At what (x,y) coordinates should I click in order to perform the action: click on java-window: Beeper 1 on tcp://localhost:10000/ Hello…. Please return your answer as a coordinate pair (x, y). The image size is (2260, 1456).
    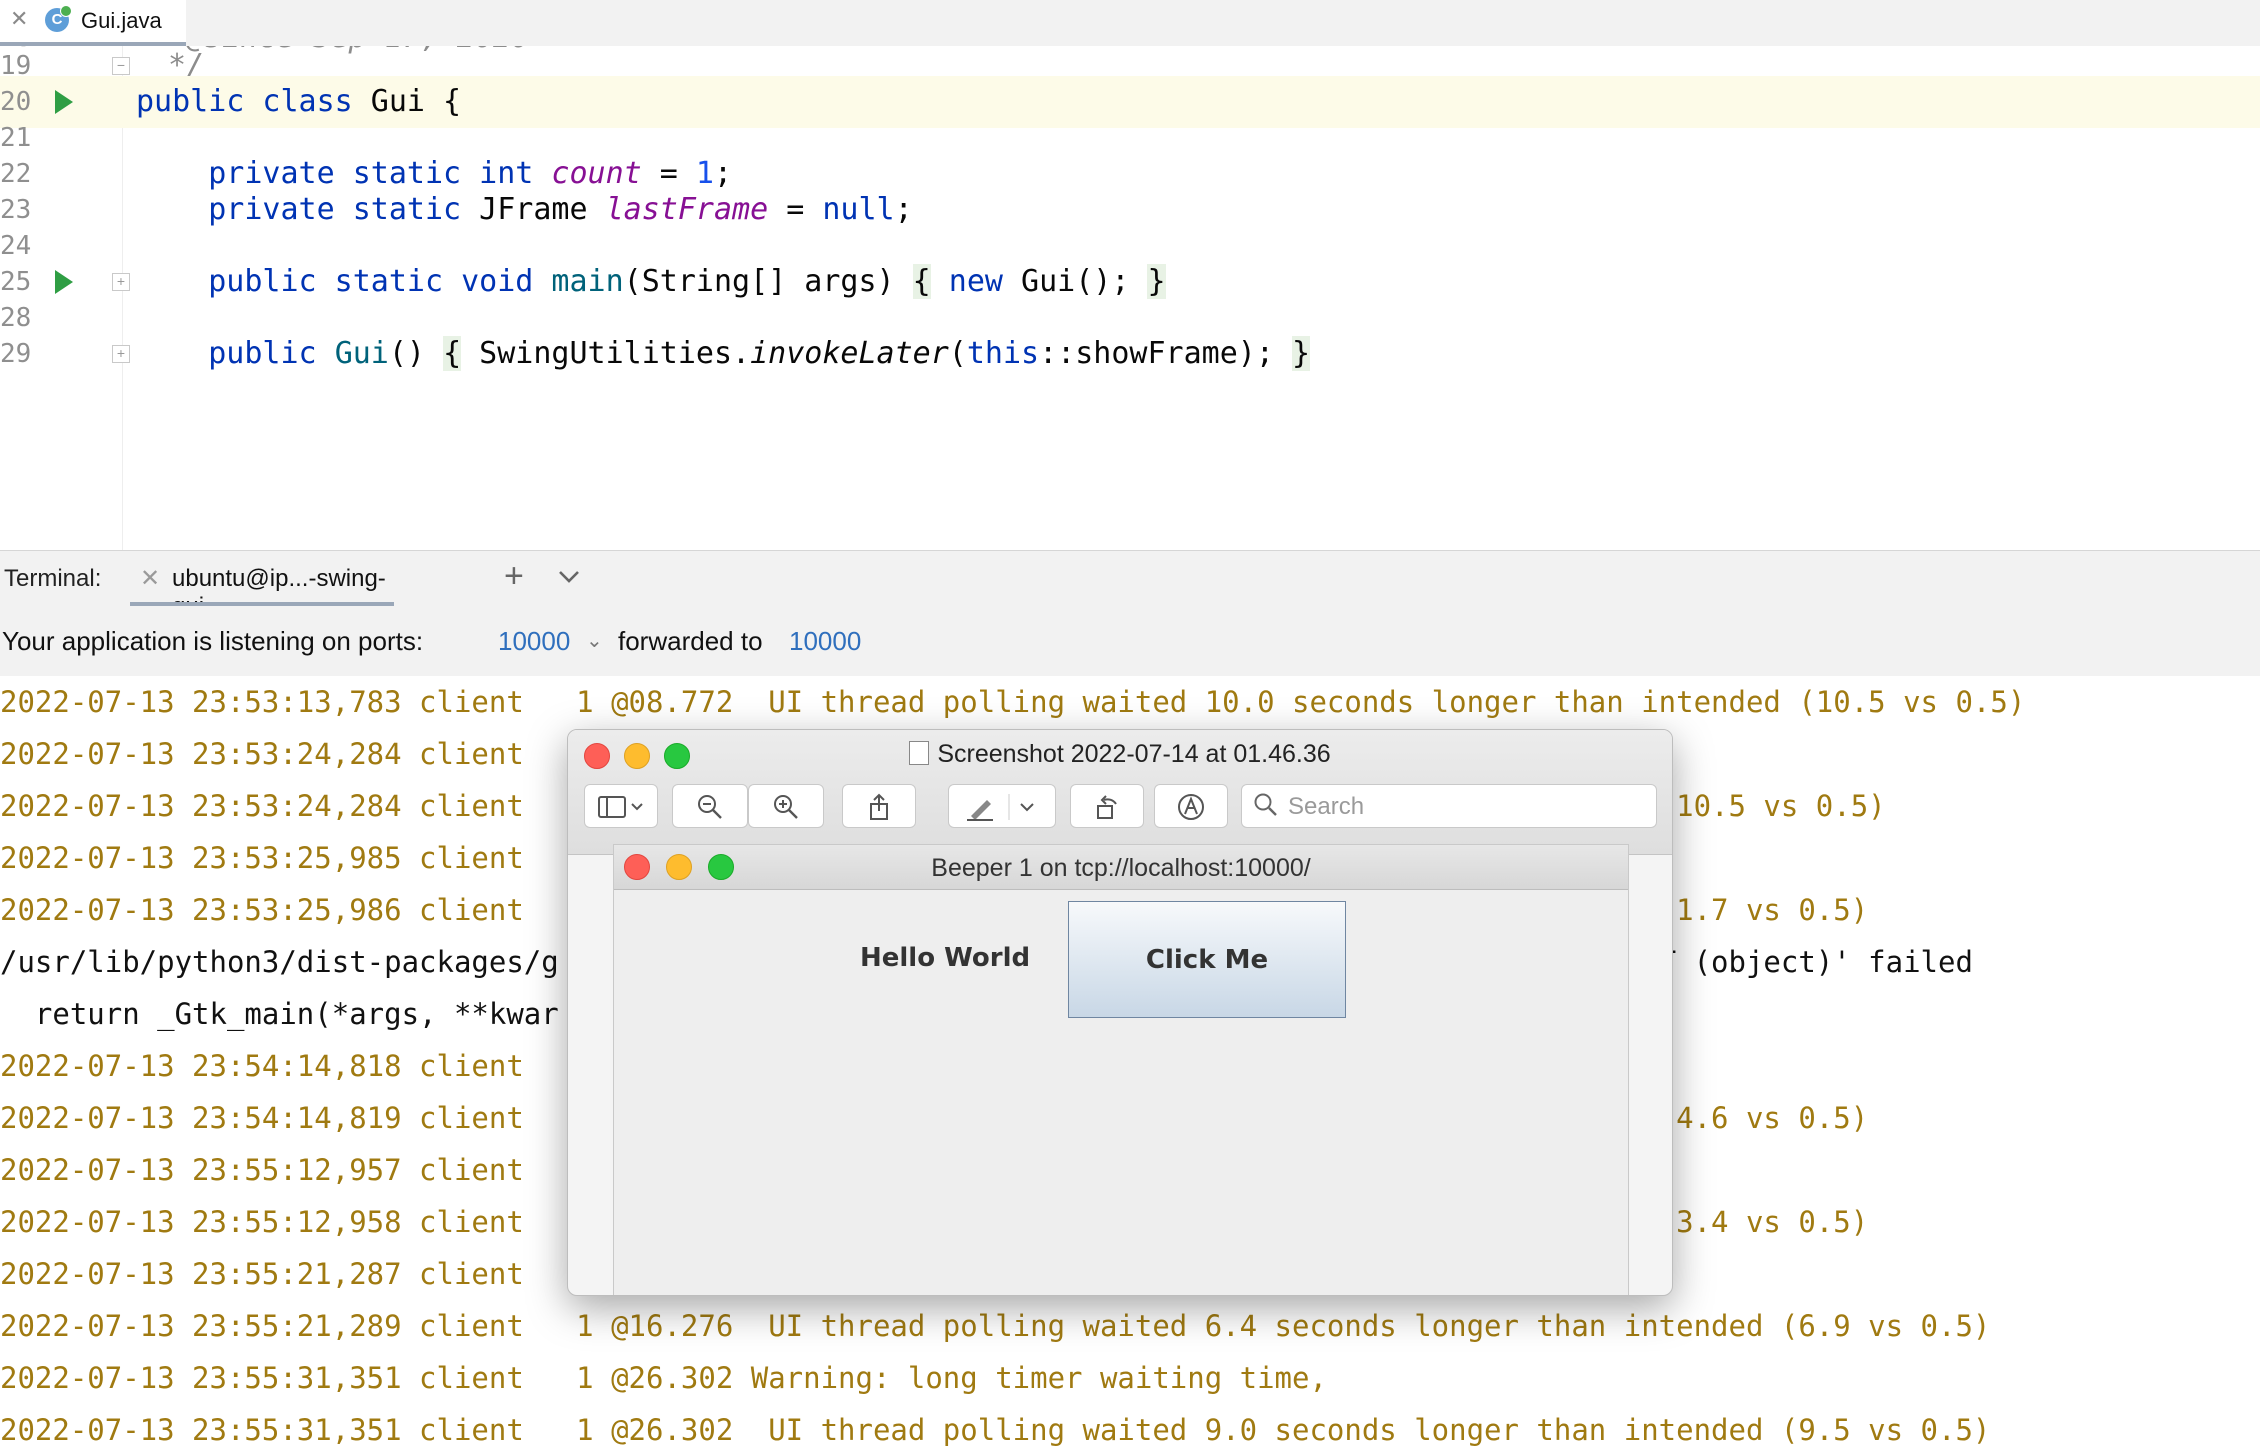
    Looking at the image, I should click on (1121, 1069).